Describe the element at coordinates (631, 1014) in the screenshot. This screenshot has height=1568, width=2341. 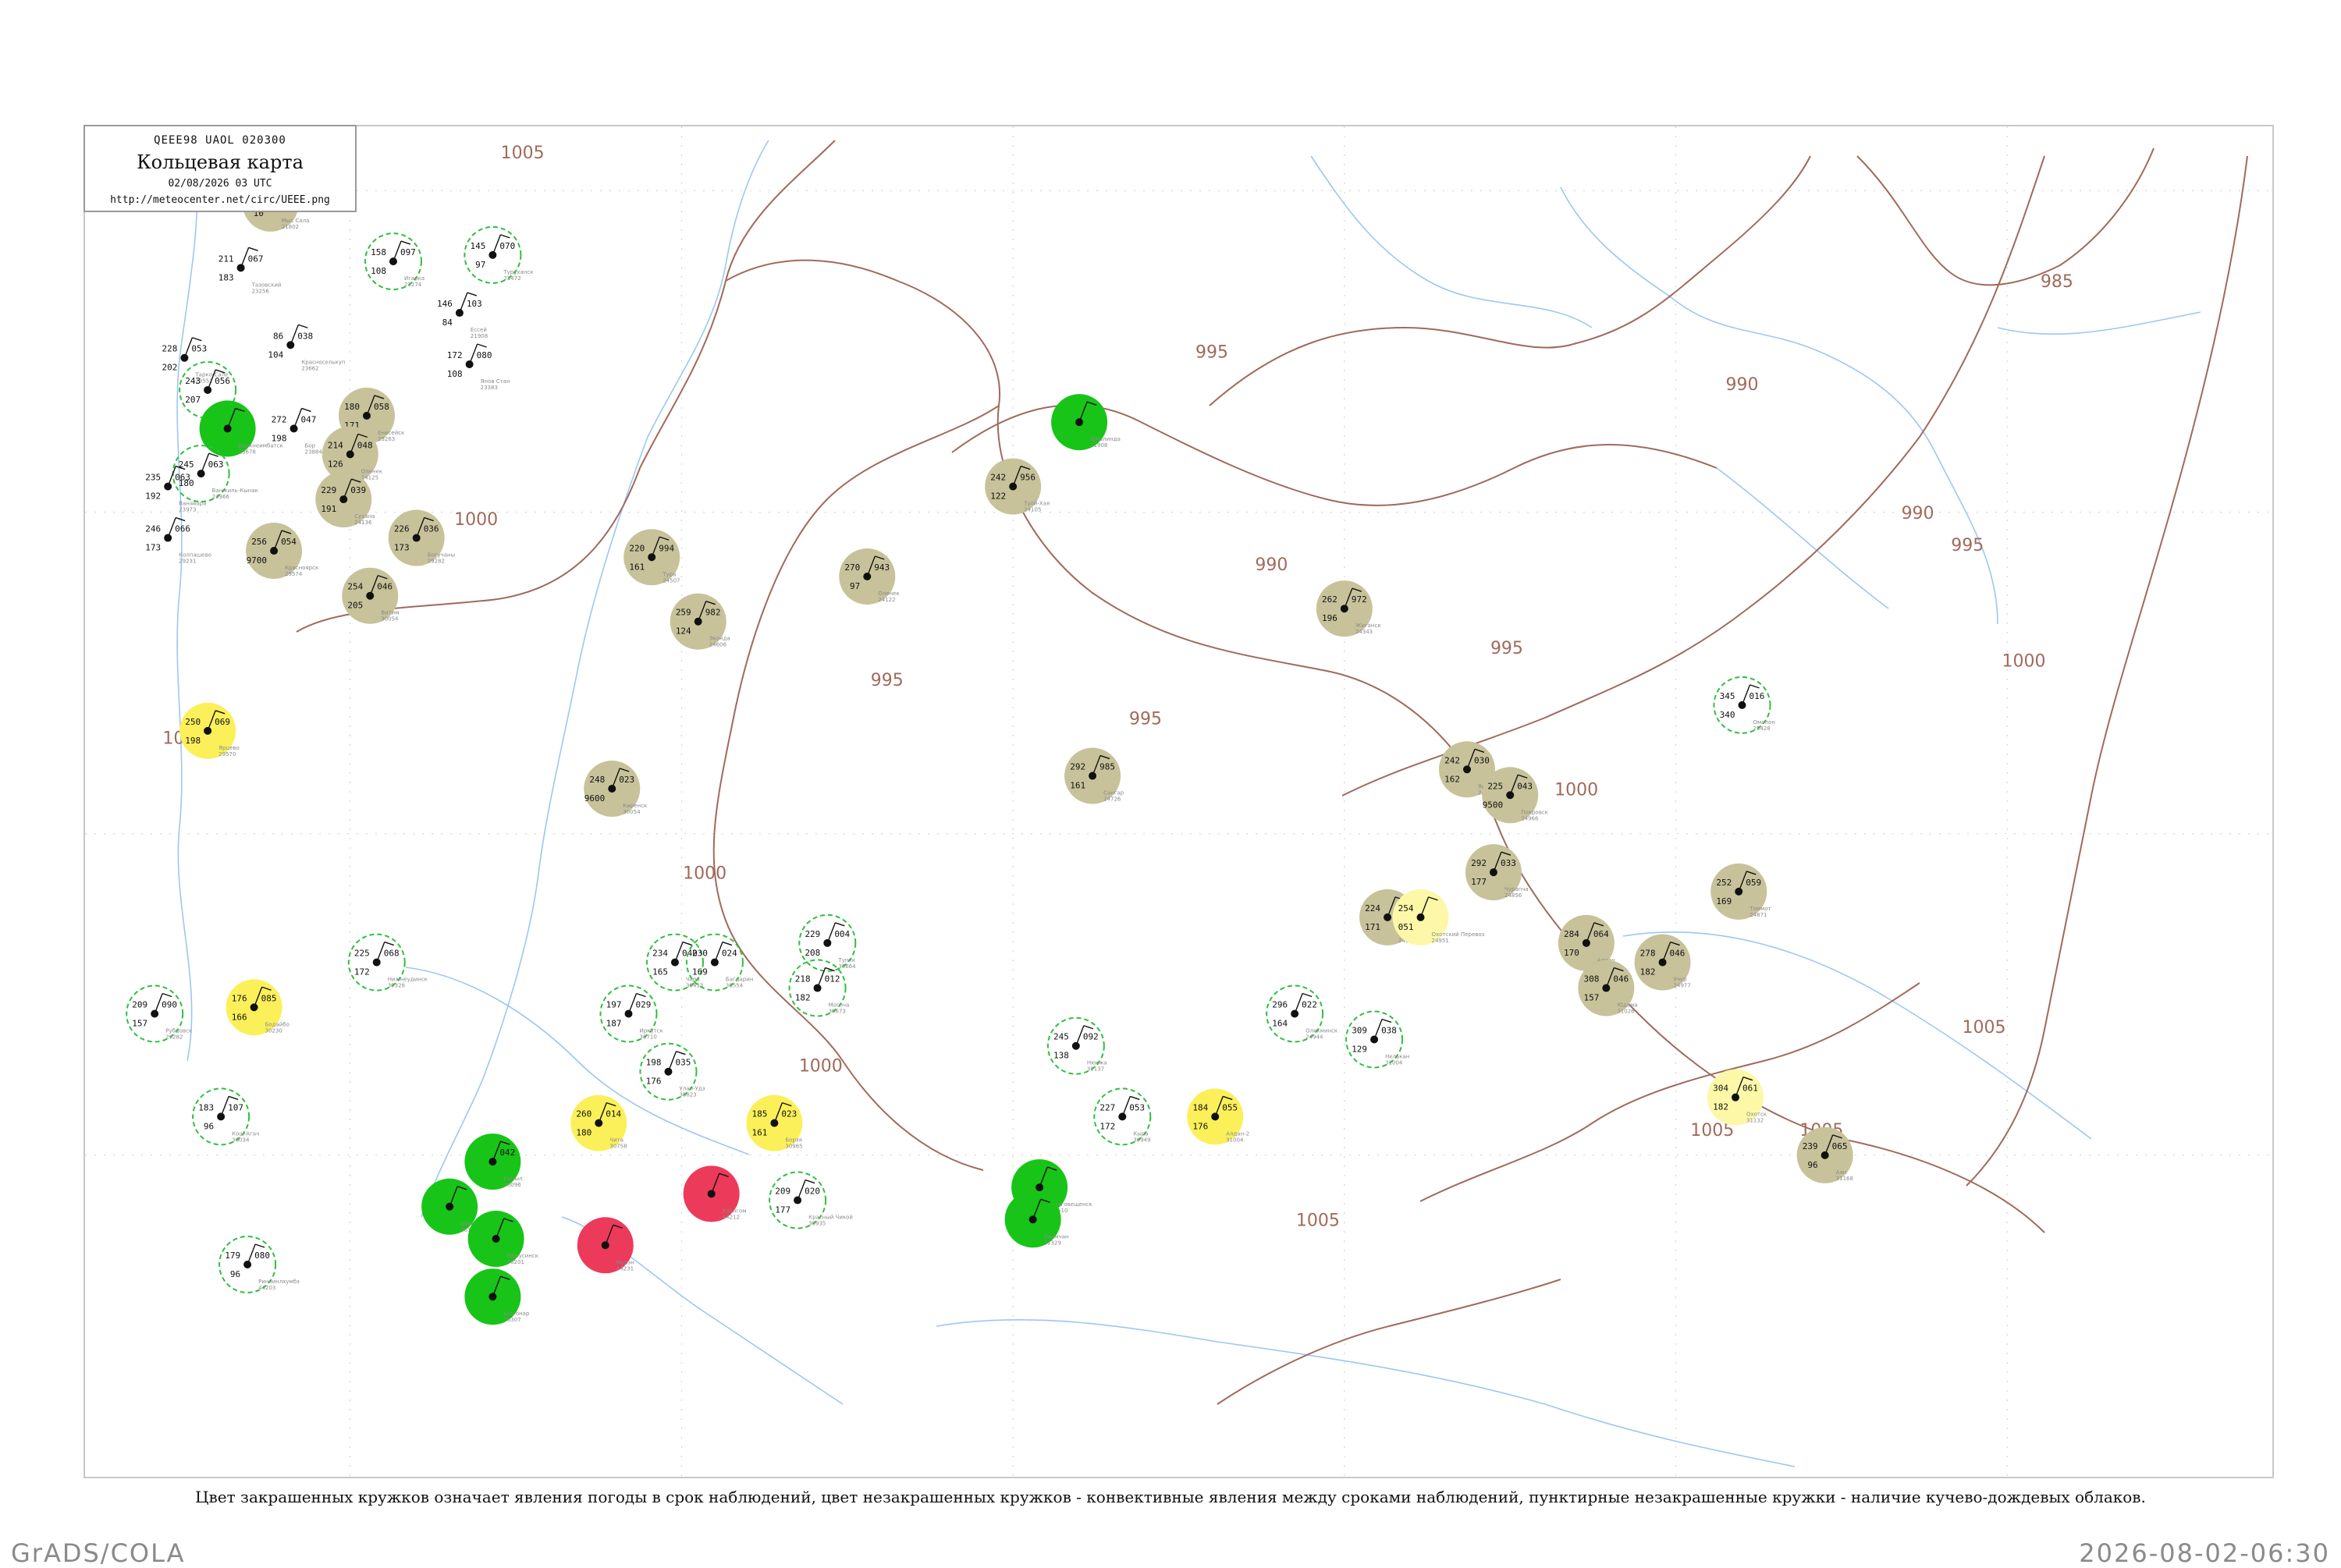
I see `station-30710: 197 029 187 Иркутск30710` at that location.